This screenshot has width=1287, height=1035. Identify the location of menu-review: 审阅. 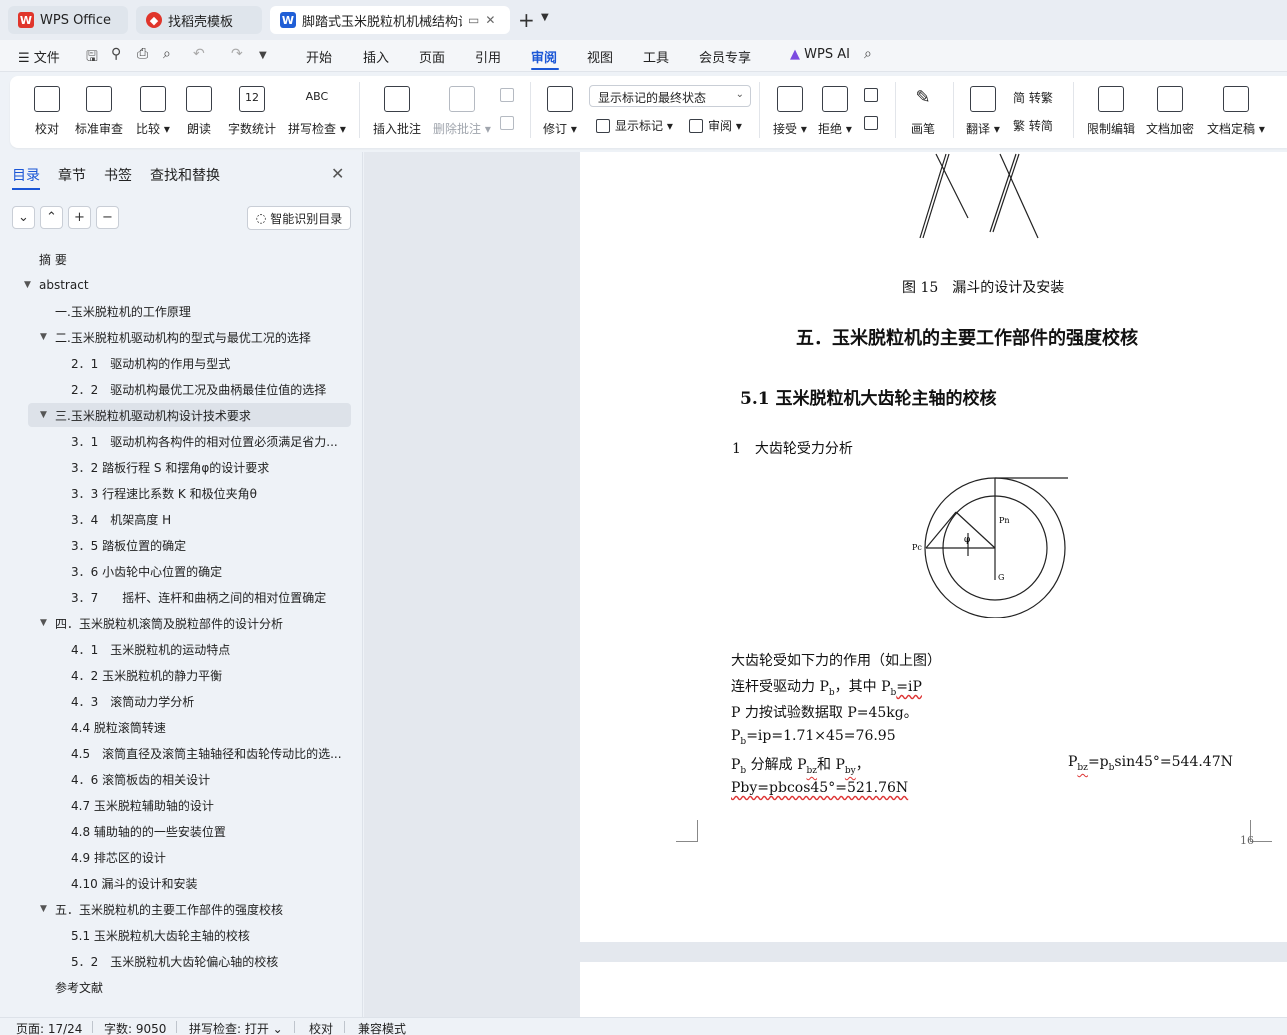
(544, 56).